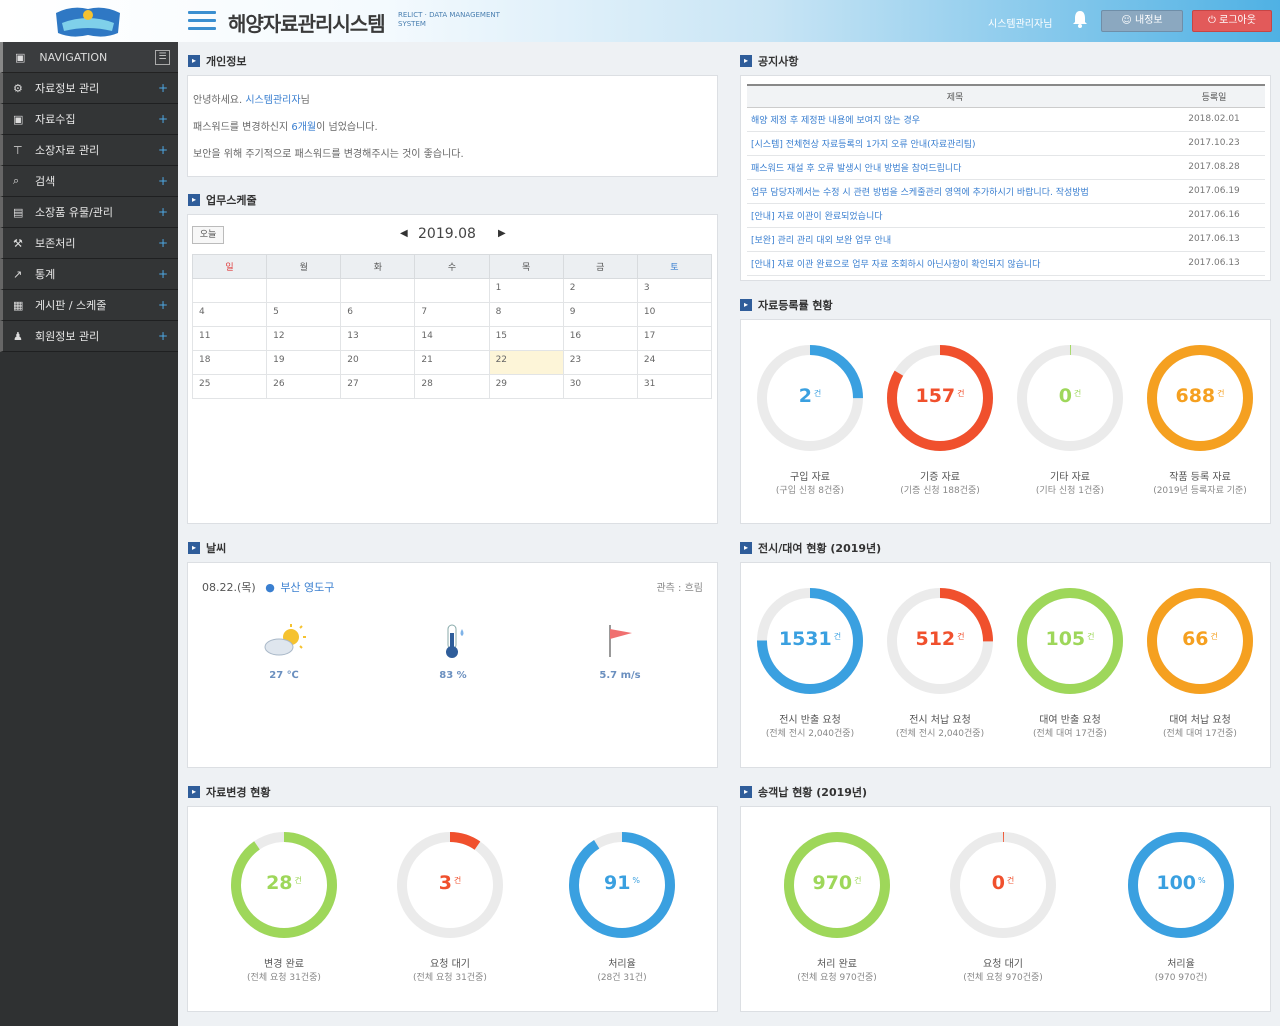  Describe the element at coordinates (378, 386) in the screenshot. I see `calendar-day: 27` at that location.